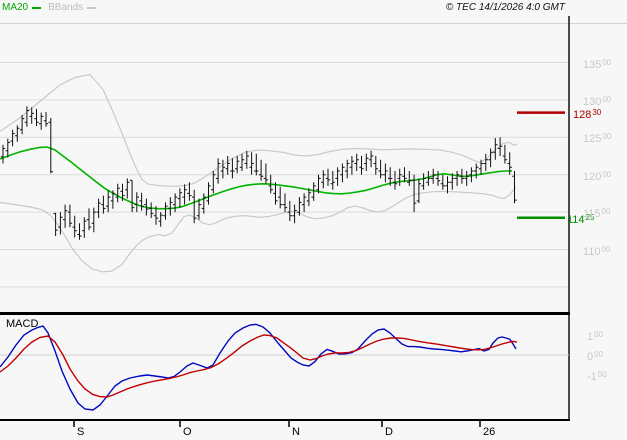 This screenshot has width=627, height=440. What do you see at coordinates (597, 101) in the screenshot?
I see `price-axis-label: 13000` at bounding box center [597, 101].